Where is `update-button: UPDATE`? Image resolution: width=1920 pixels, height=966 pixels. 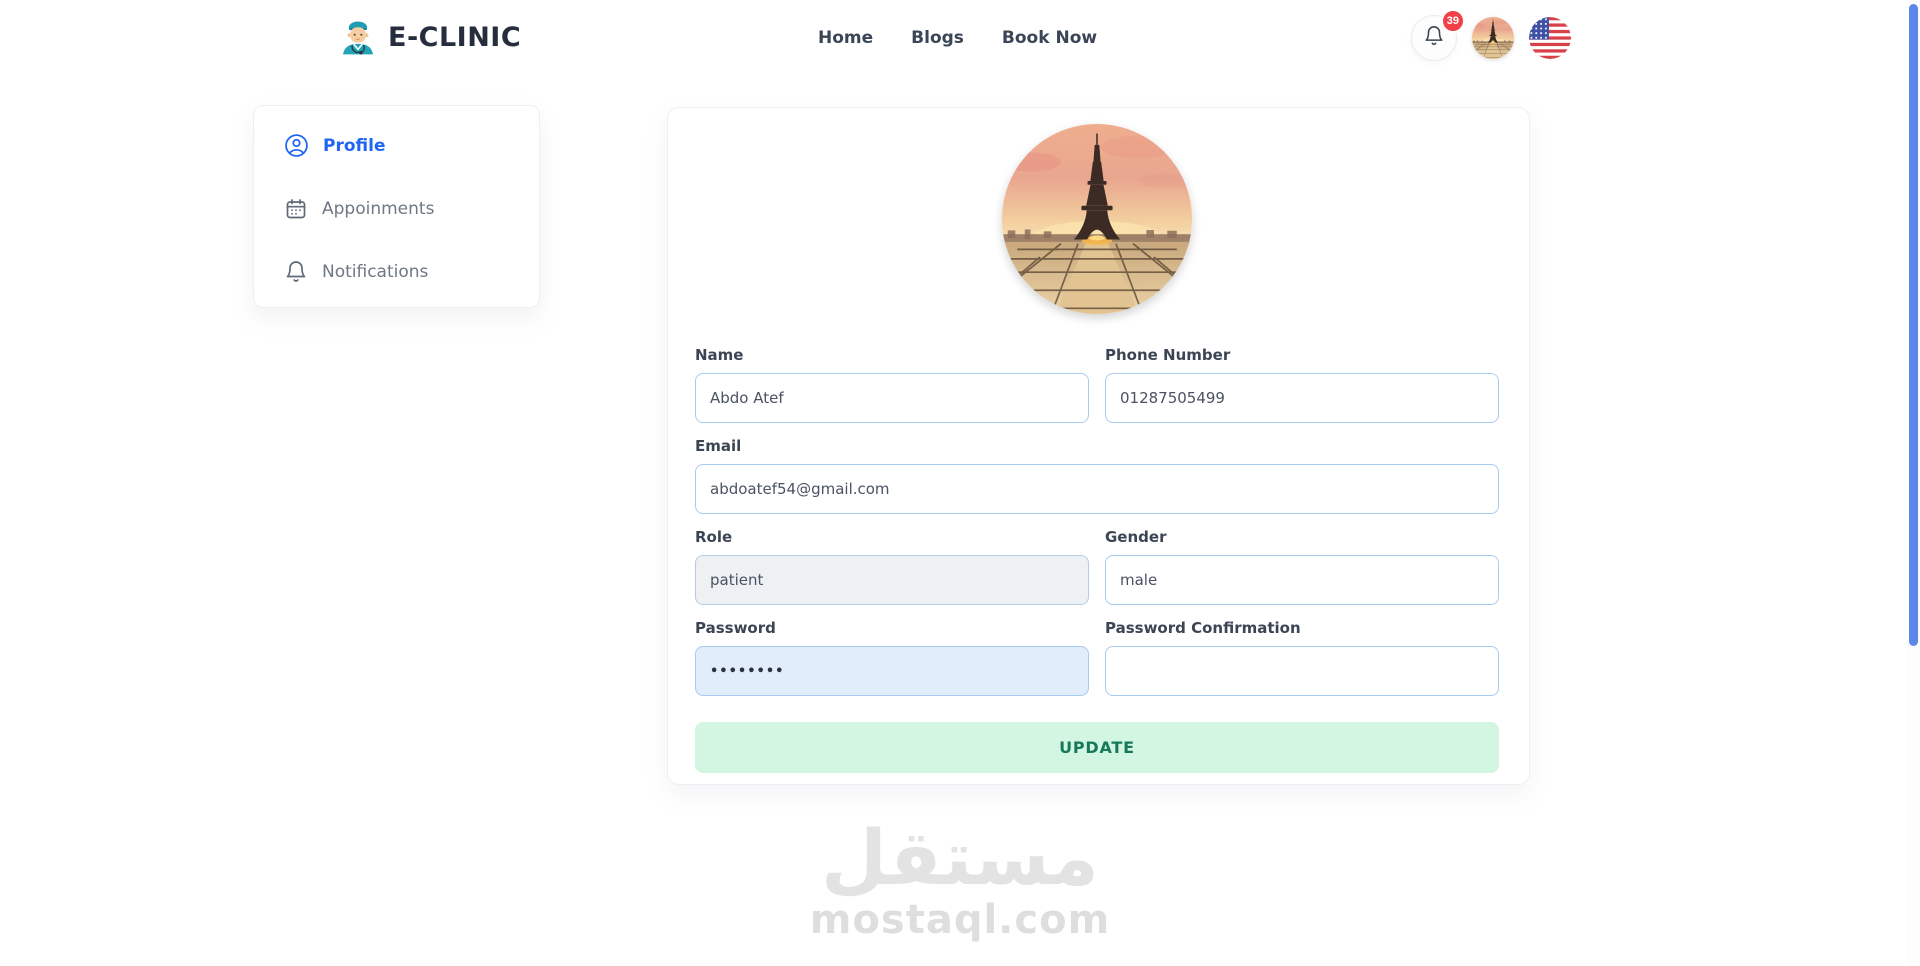 update-button: UPDATE is located at coordinates (1097, 747).